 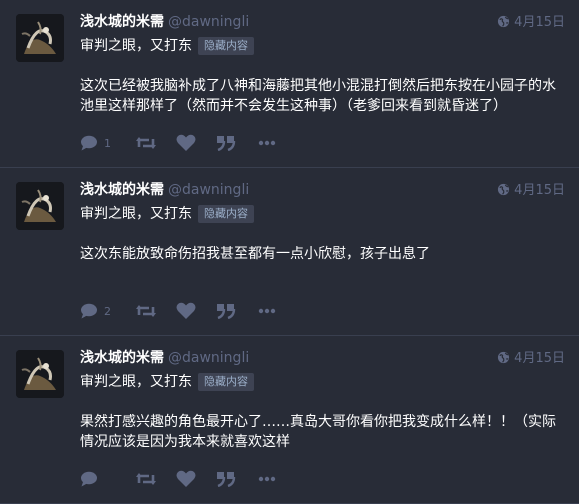 I want to click on reply-button: 1, so click(x=95, y=143).